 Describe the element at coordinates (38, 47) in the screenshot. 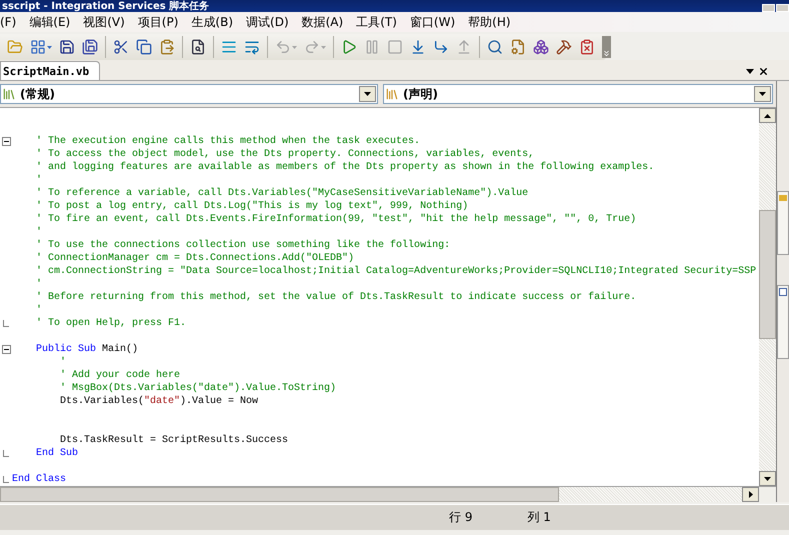

I see `grid-icon` at that location.